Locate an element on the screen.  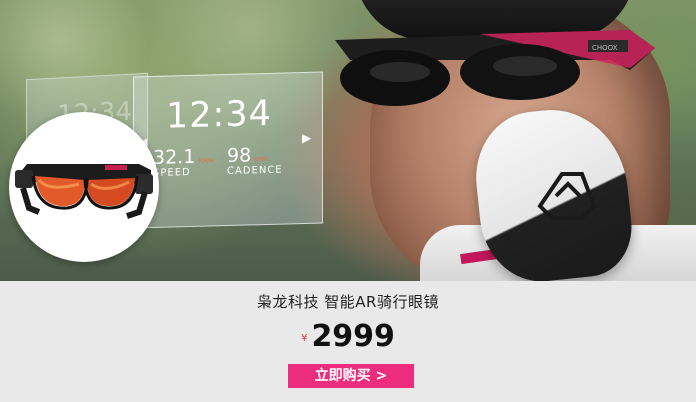
price-value: 2999 is located at coordinates (353, 336).